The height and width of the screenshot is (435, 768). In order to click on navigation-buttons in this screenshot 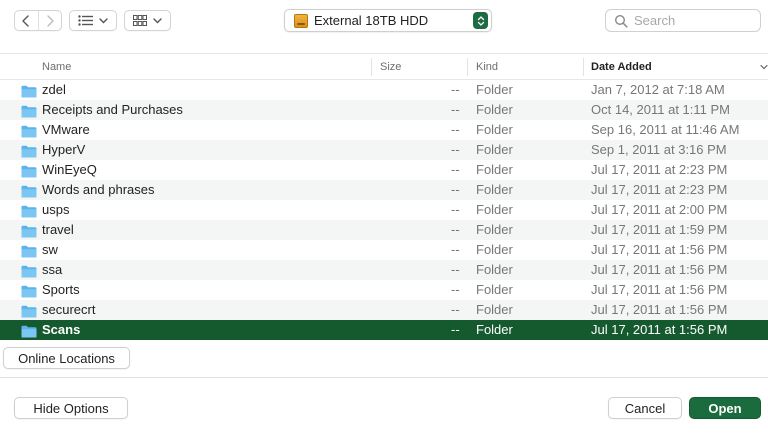, I will do `click(38, 20)`.